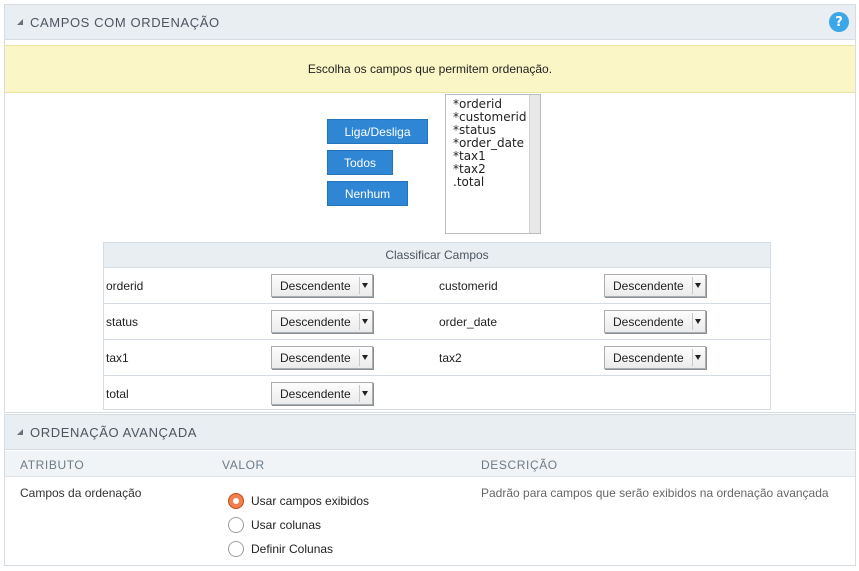 The height and width of the screenshot is (571, 859). What do you see at coordinates (430, 22) in the screenshot?
I see `section-header: CAMPOS COM ORDENAÇÃO ?` at bounding box center [430, 22].